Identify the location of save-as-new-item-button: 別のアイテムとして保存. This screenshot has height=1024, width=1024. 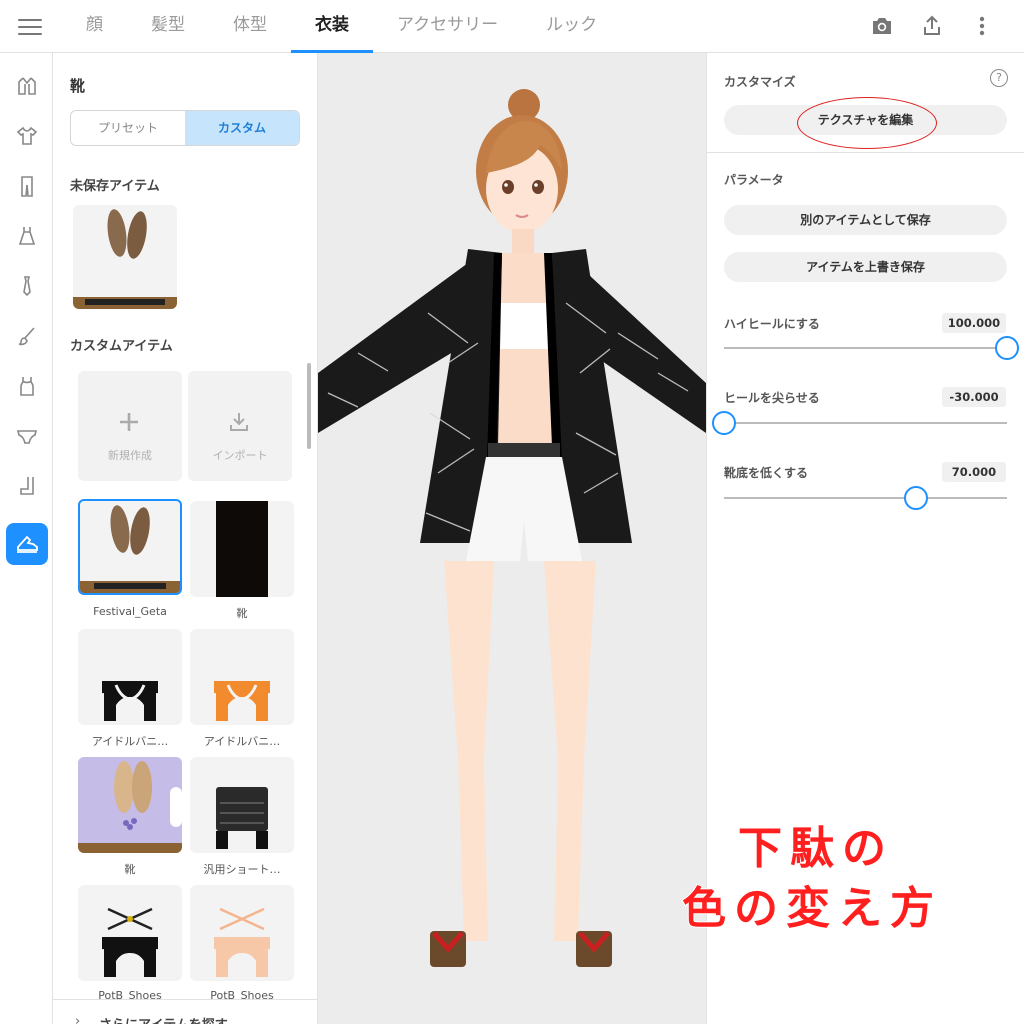
(865, 220).